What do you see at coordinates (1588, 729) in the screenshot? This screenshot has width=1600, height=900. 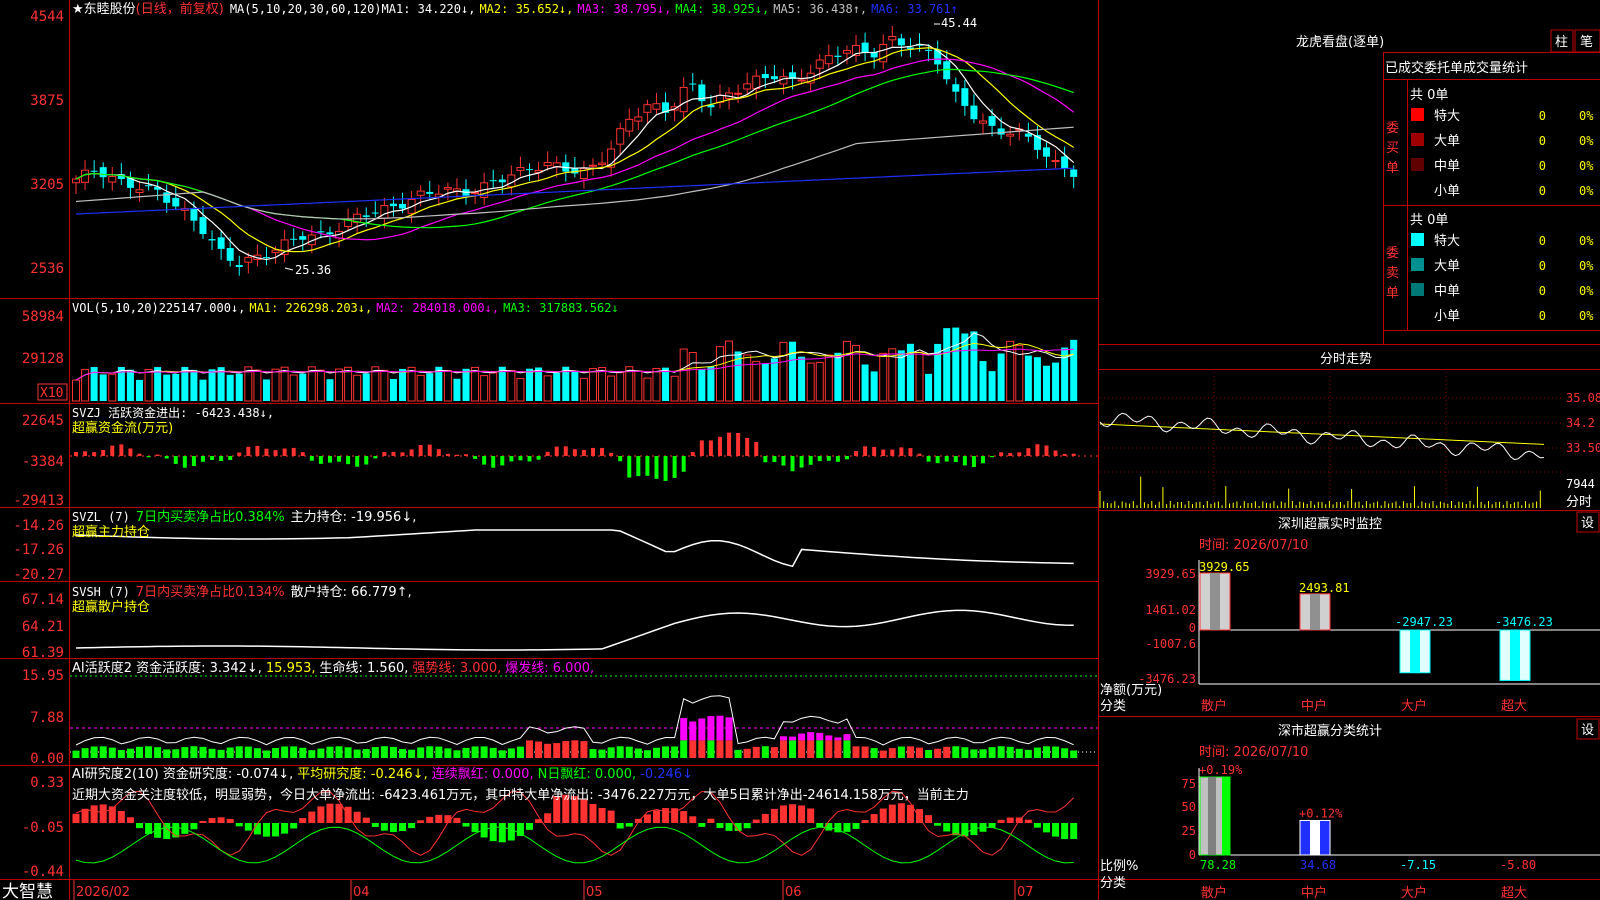 I see `classify-settings-button: 设` at bounding box center [1588, 729].